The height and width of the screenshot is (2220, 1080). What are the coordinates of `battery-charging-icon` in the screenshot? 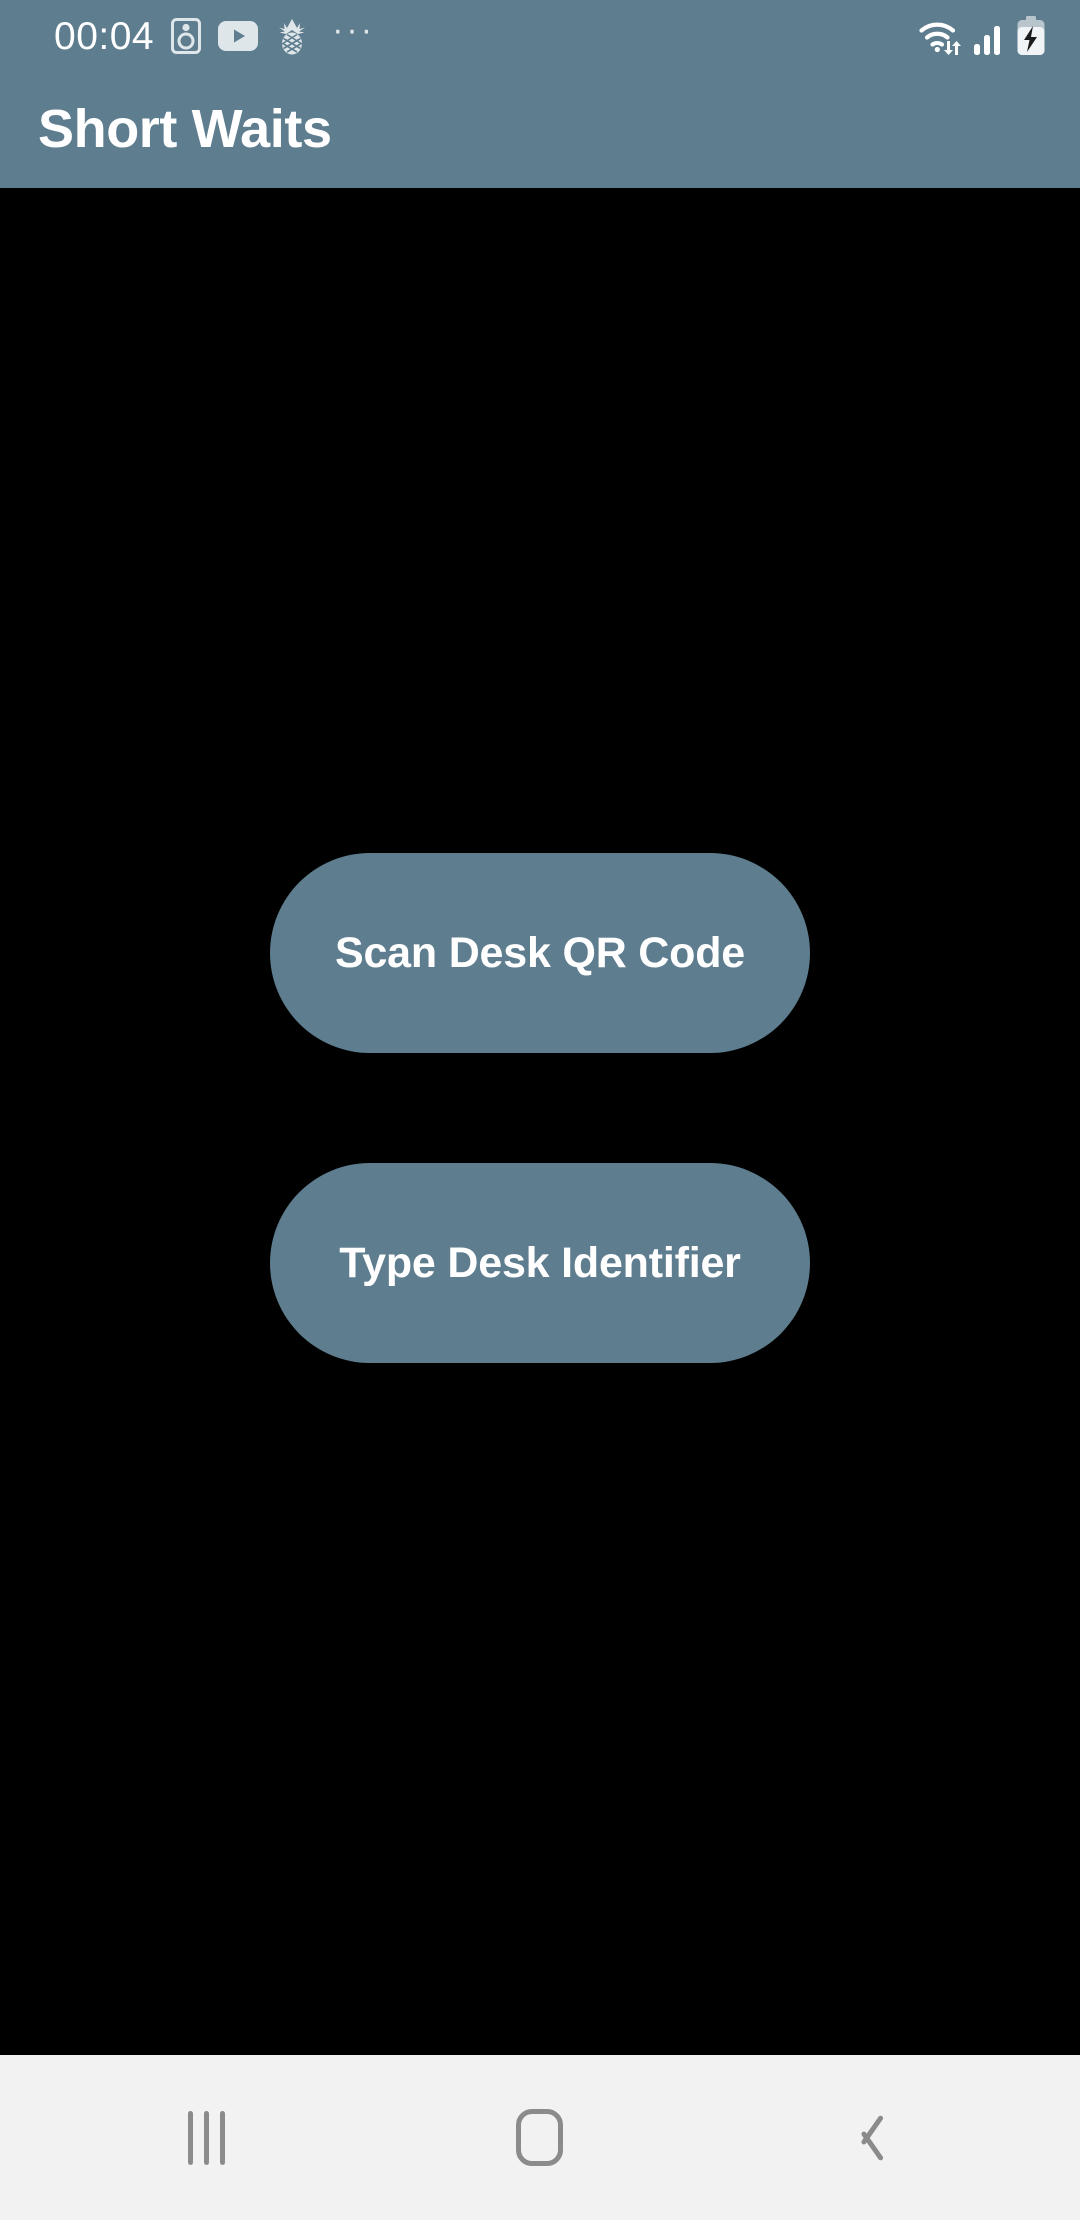 It's located at (1031, 36).